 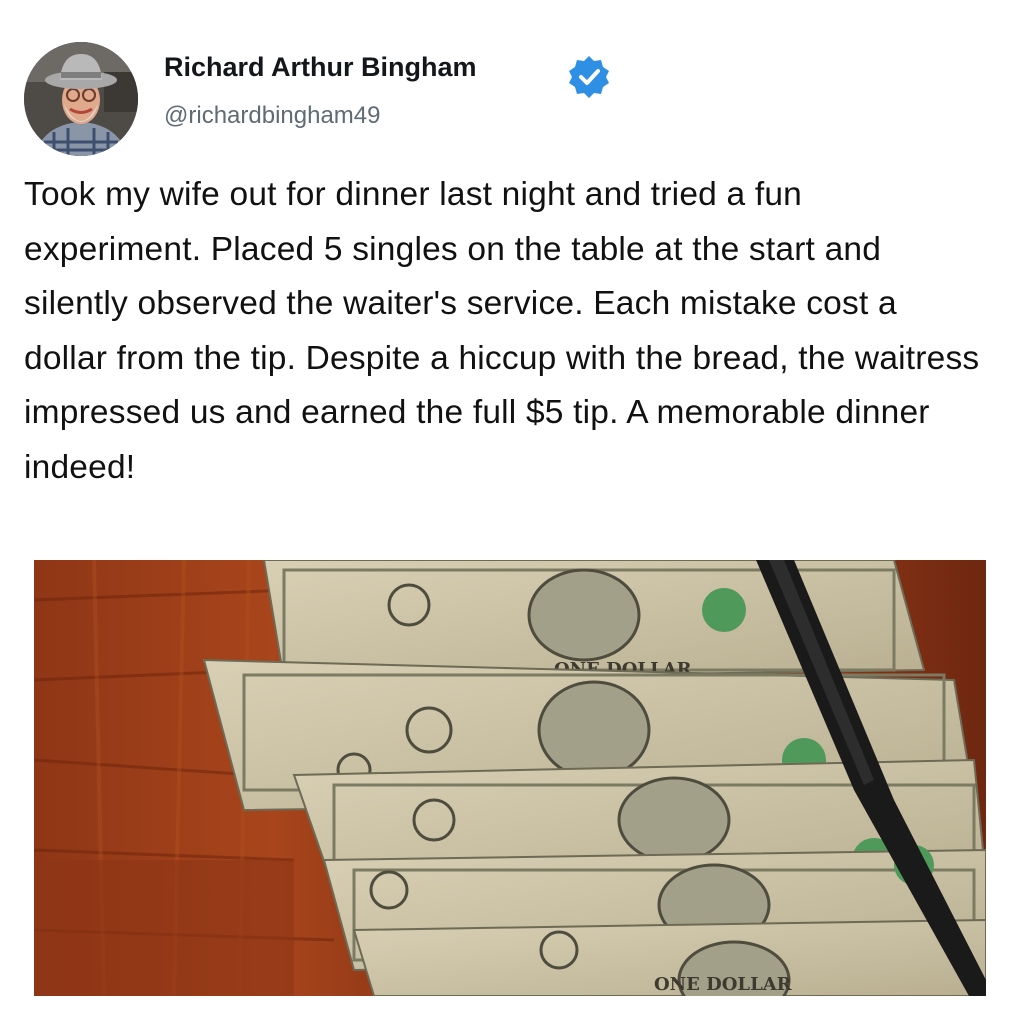 I want to click on avatar, so click(x=81, y=99).